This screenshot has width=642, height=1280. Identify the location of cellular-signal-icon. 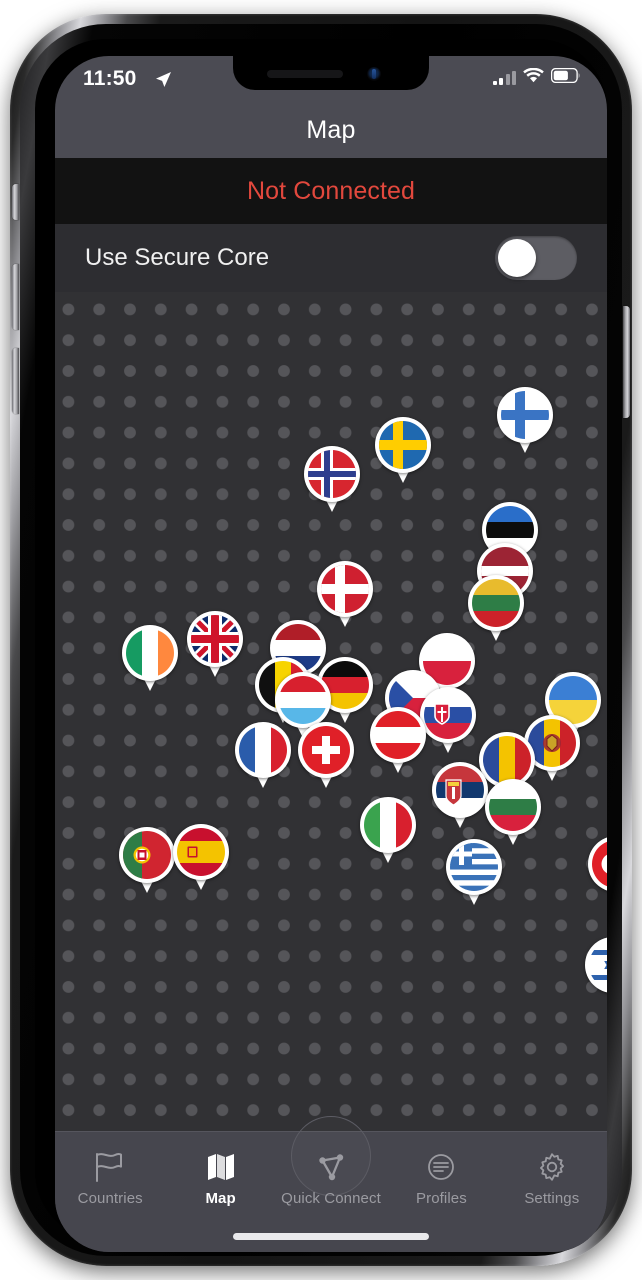
(504, 77).